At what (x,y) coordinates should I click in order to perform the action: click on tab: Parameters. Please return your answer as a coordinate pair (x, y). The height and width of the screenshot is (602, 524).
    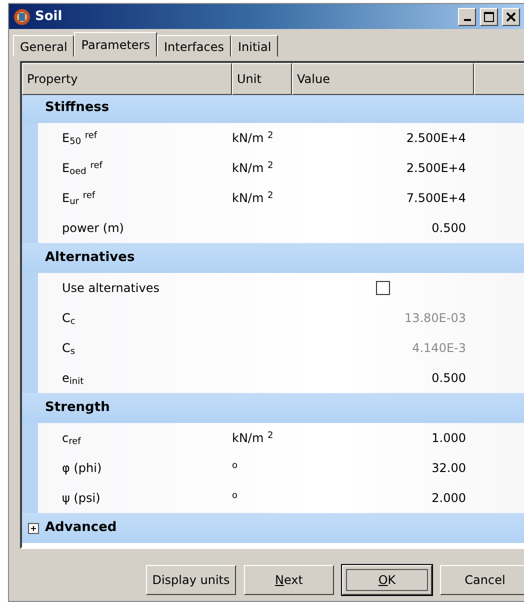
    Looking at the image, I should click on (115, 44).